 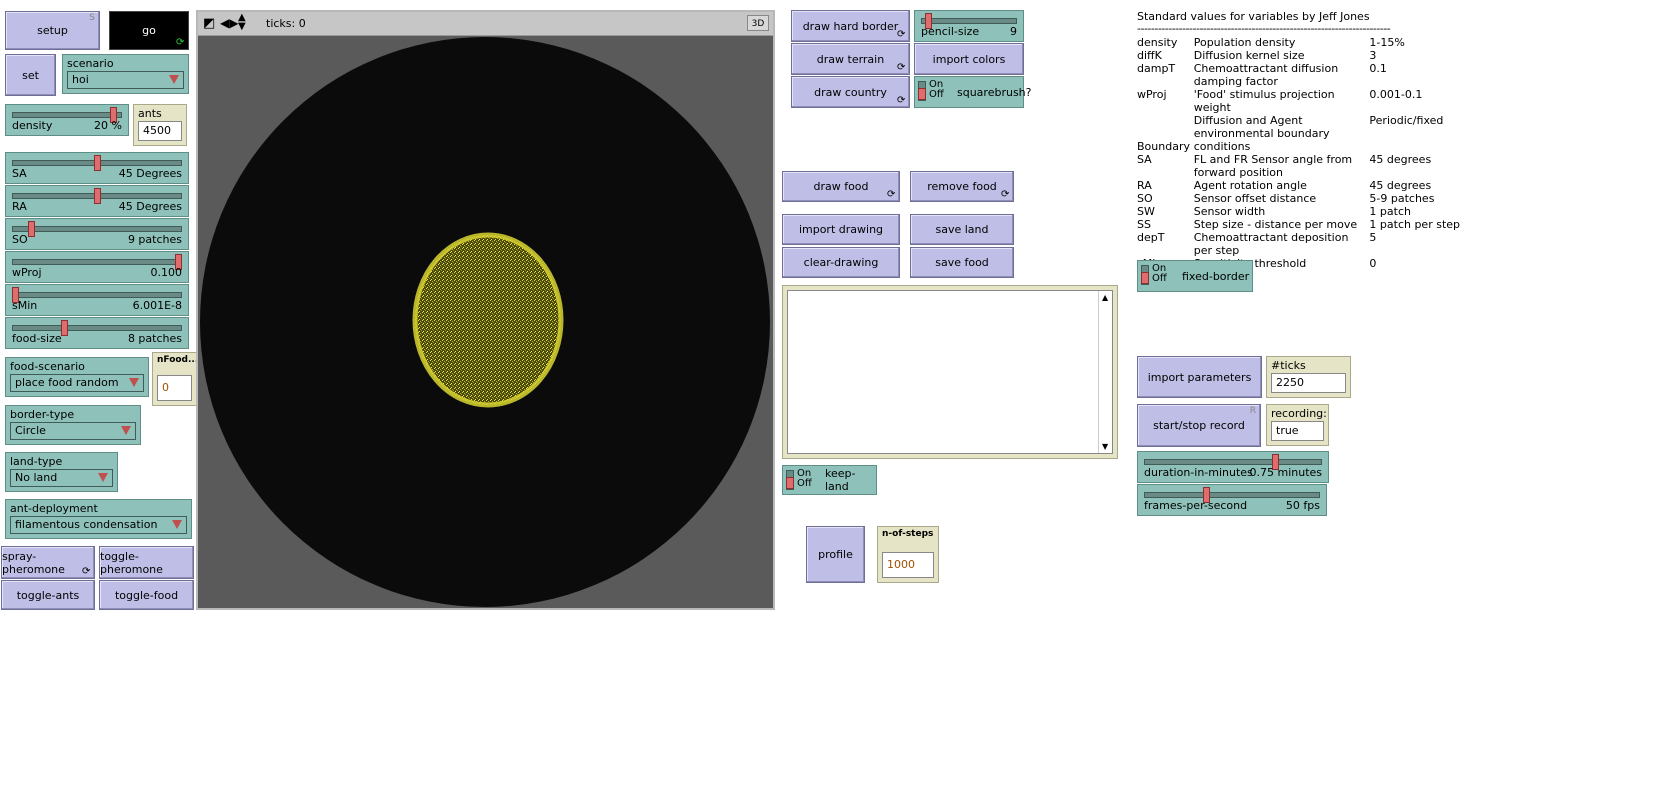 What do you see at coordinates (19, 173) in the screenshot?
I see `sa-label: SA` at bounding box center [19, 173].